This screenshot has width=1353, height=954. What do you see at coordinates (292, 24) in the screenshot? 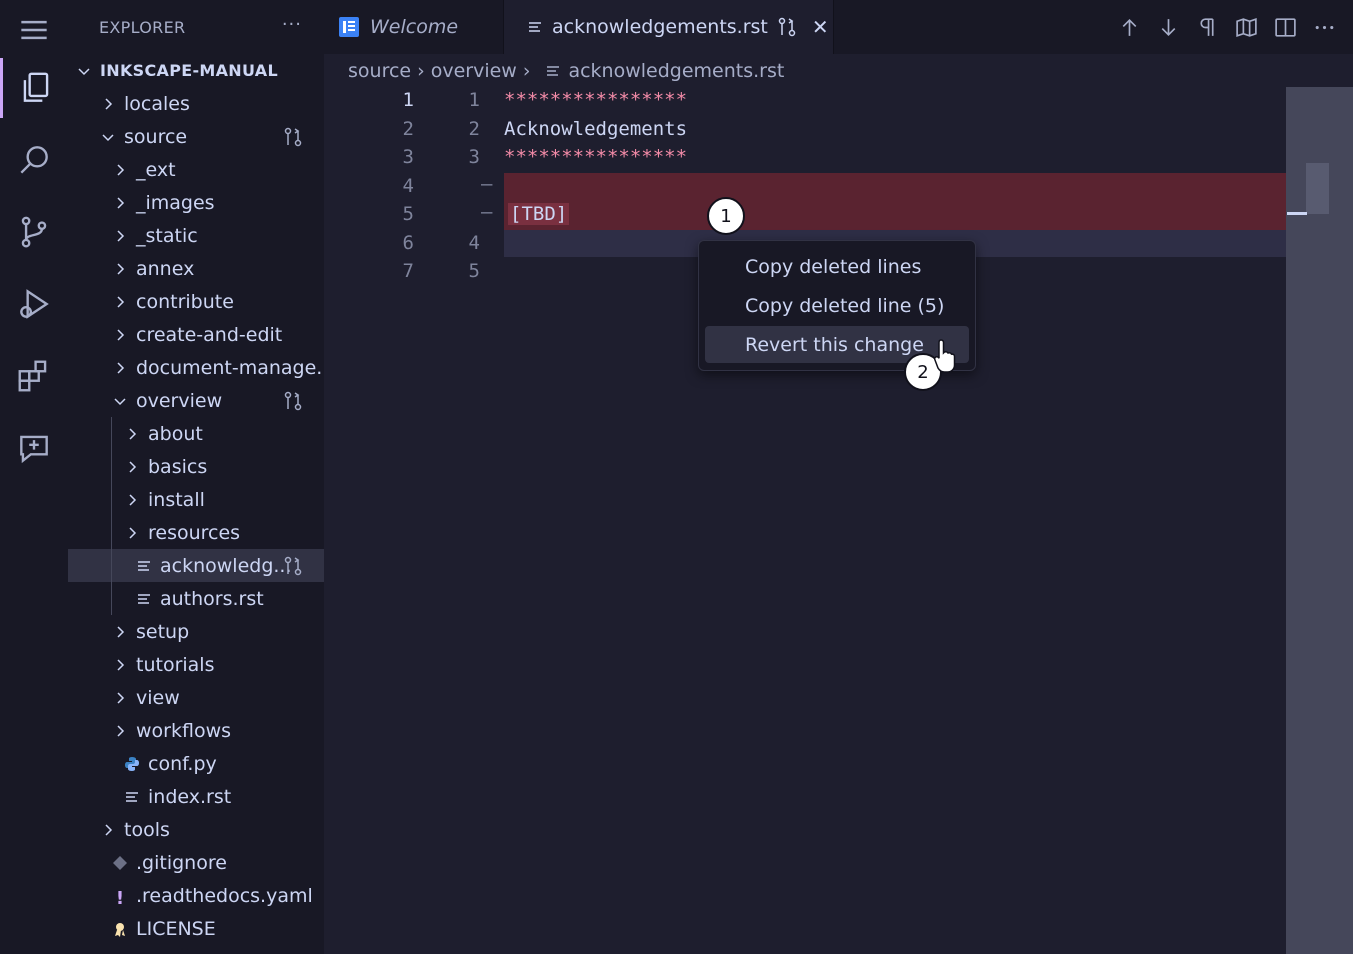
I see `more-actions-icon: ···` at bounding box center [292, 24].